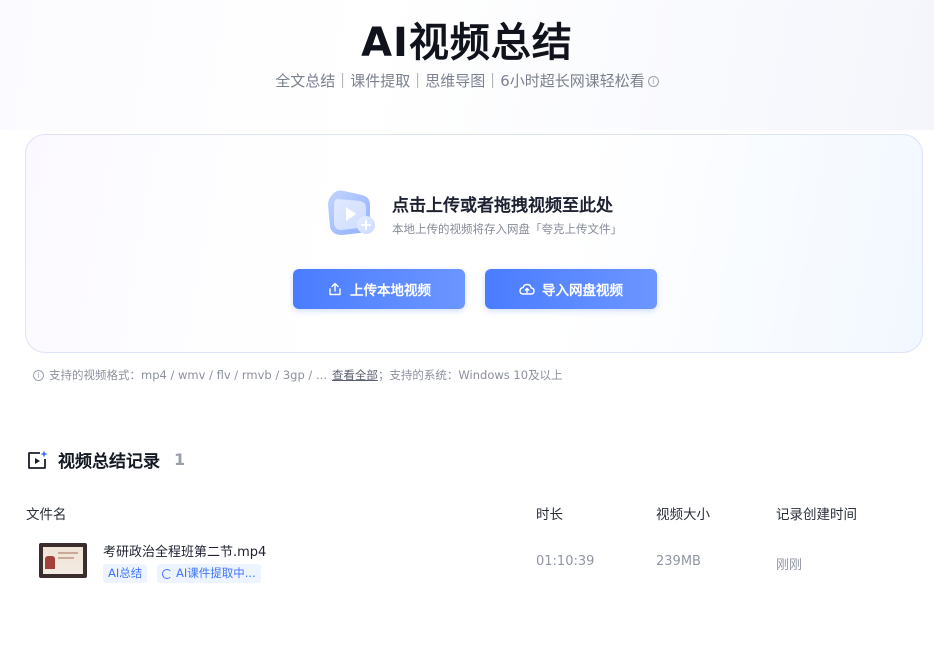 Image resolution: width=934 pixels, height=650 pixels. I want to click on spinner-icon, so click(167, 573).